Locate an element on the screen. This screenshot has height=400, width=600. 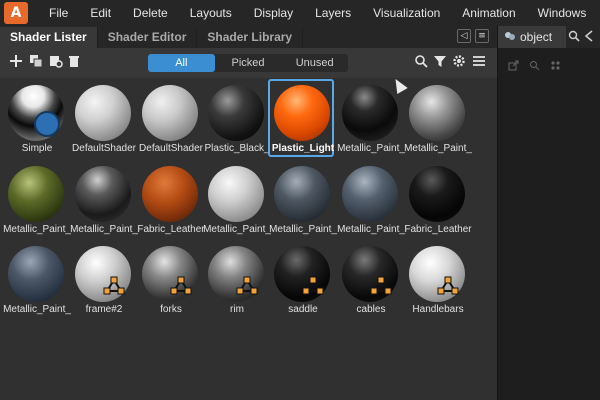
object-panel-toolbar is located at coordinates (534, 67).